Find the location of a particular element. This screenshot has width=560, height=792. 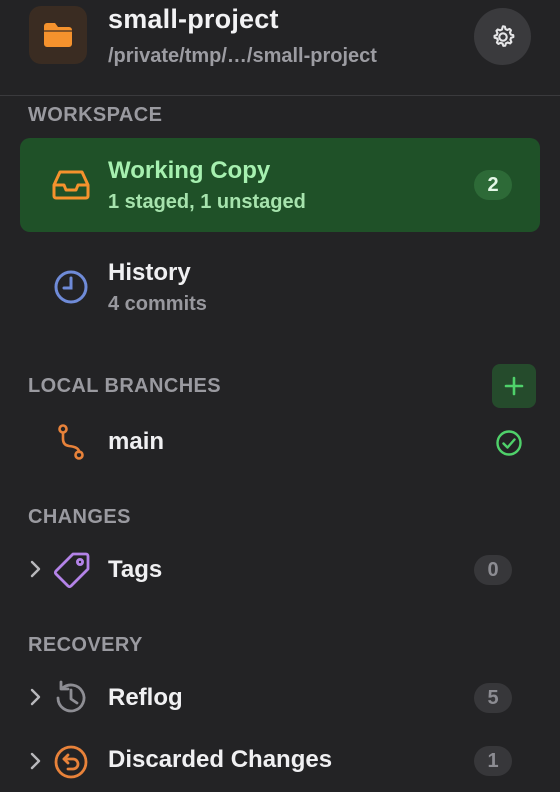

sidebar-item-reflog: Reflog 5 is located at coordinates (280, 698).